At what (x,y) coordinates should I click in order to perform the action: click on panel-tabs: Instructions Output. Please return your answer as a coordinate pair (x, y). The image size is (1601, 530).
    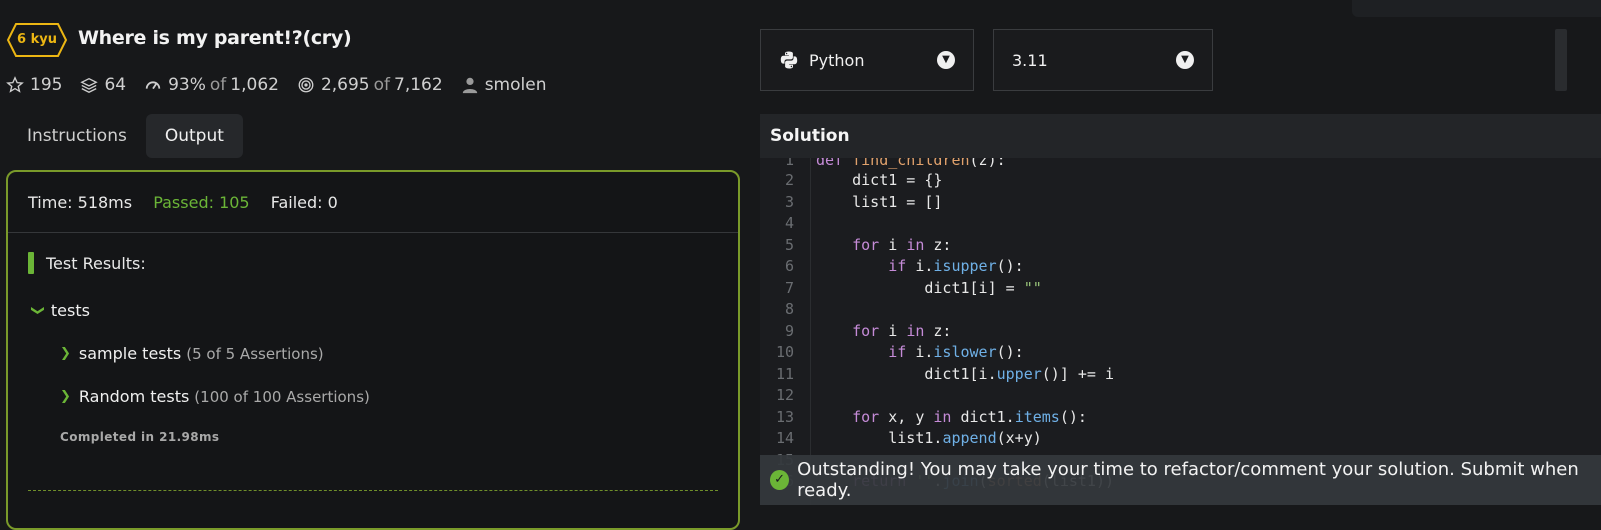
    Looking at the image, I should click on (125, 136).